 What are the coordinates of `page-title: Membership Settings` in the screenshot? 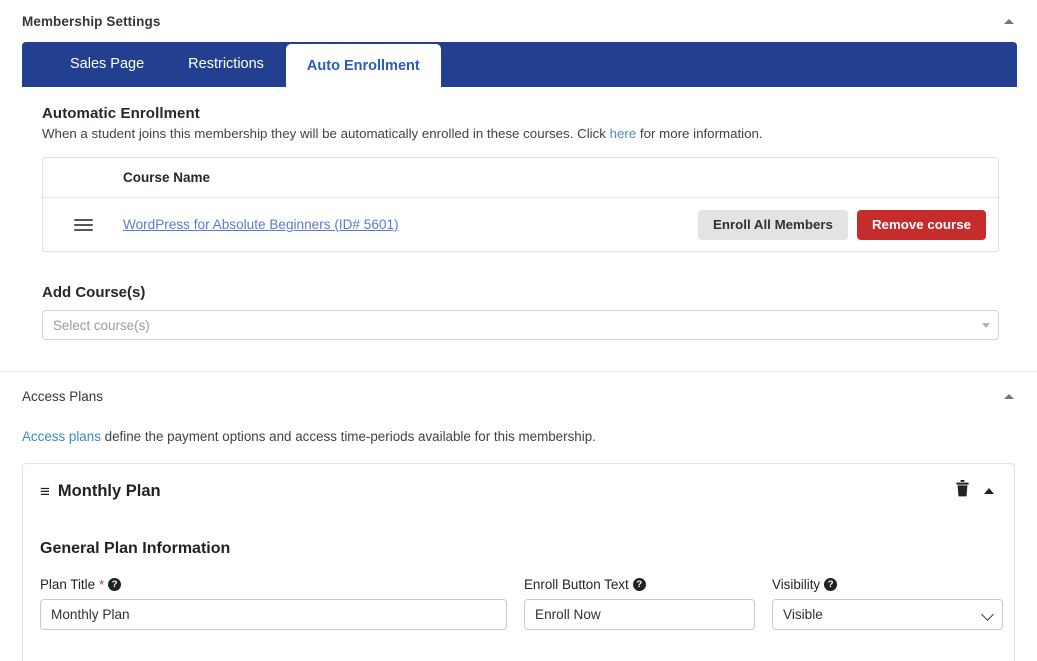 It's located at (91, 21).